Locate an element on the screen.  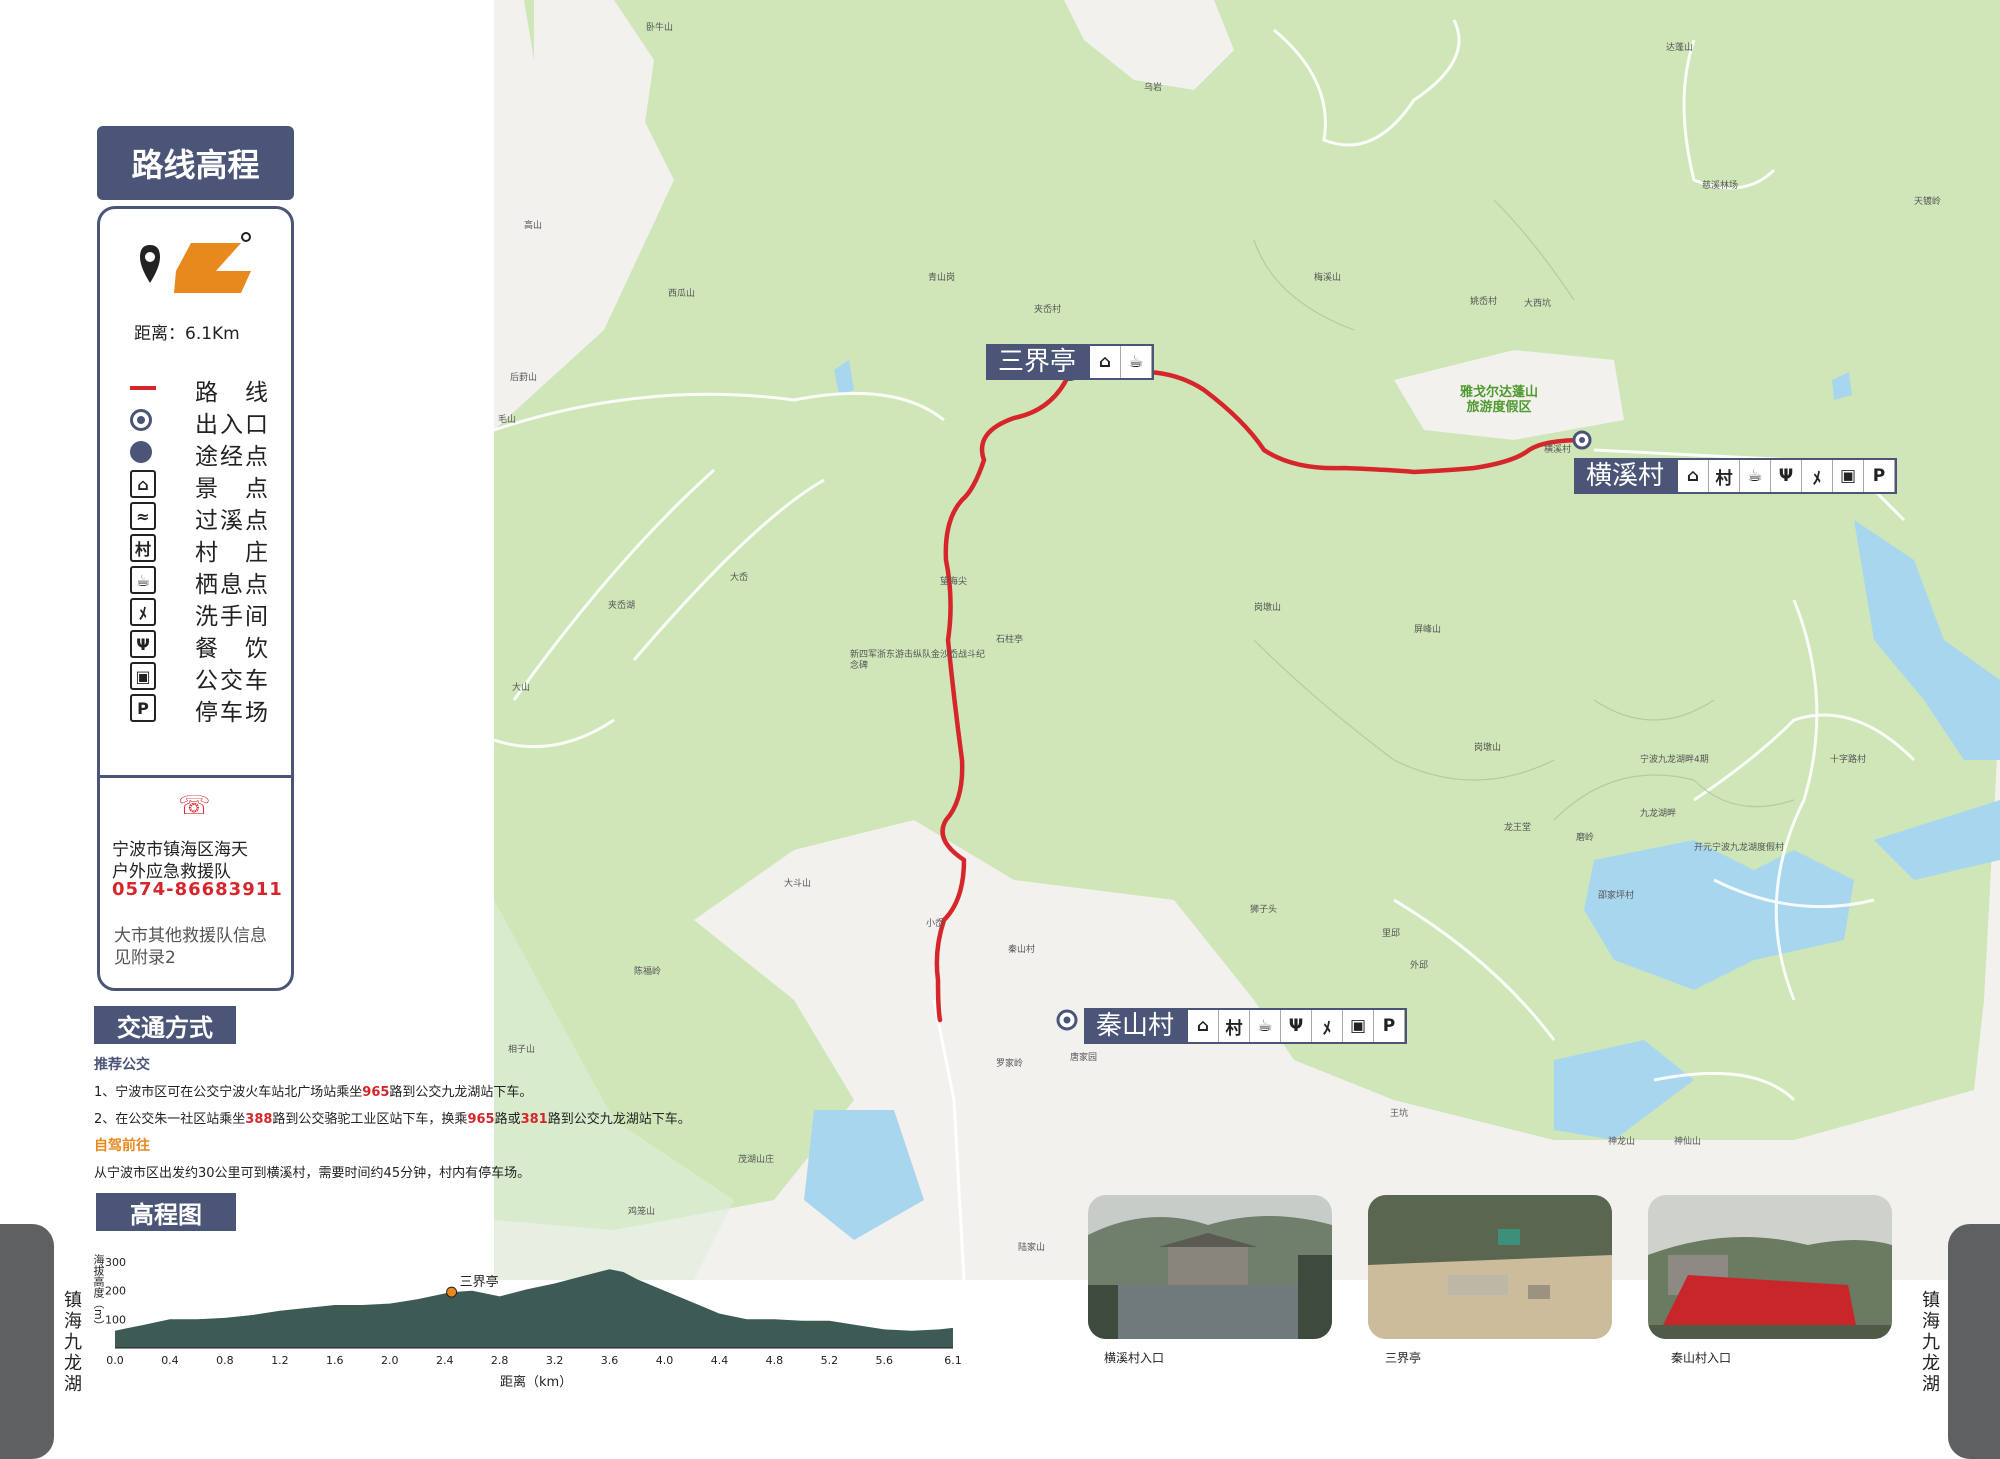
legend-label: 过溪点 is located at coordinates (232, 521).